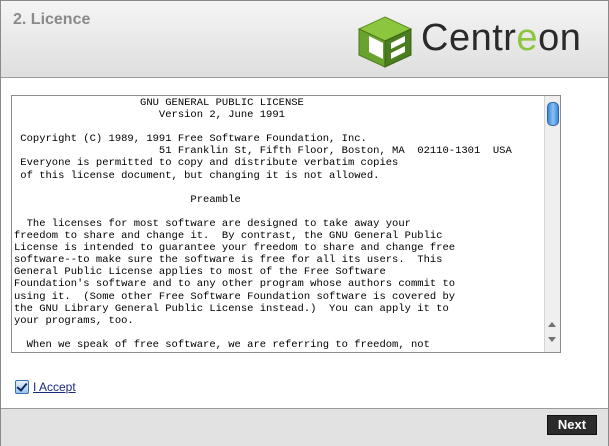 This screenshot has width=609, height=446. What do you see at coordinates (560, 38) in the screenshot?
I see `logo-text-suffix: on` at bounding box center [560, 38].